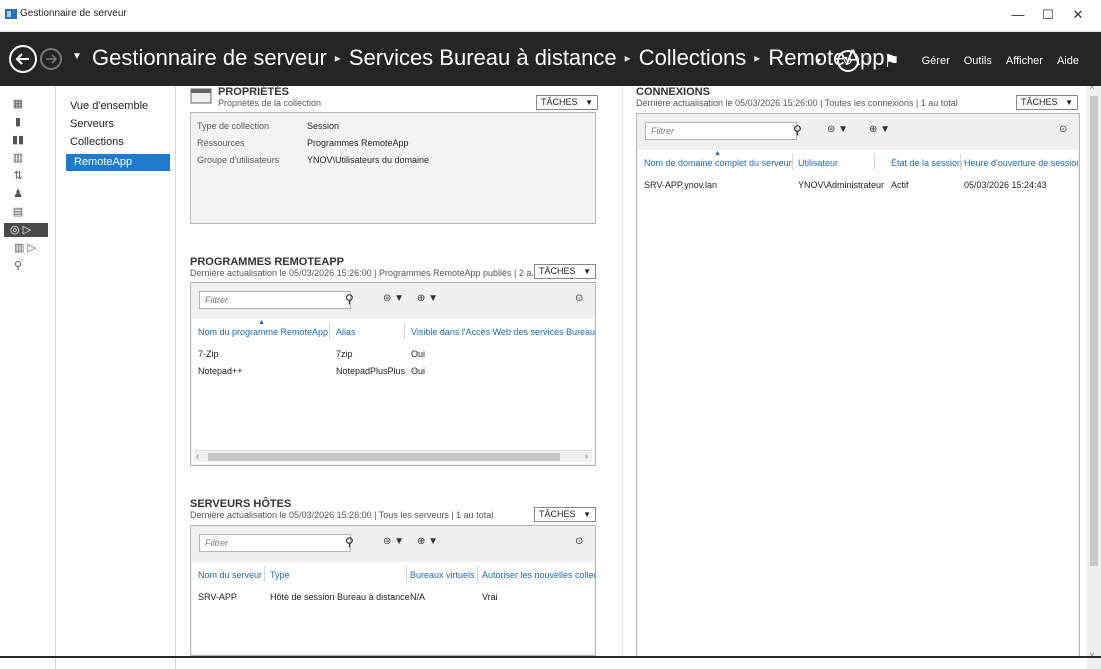 The width and height of the screenshot is (1101, 669). I want to click on table-cell: SRV-APP, so click(217, 597).